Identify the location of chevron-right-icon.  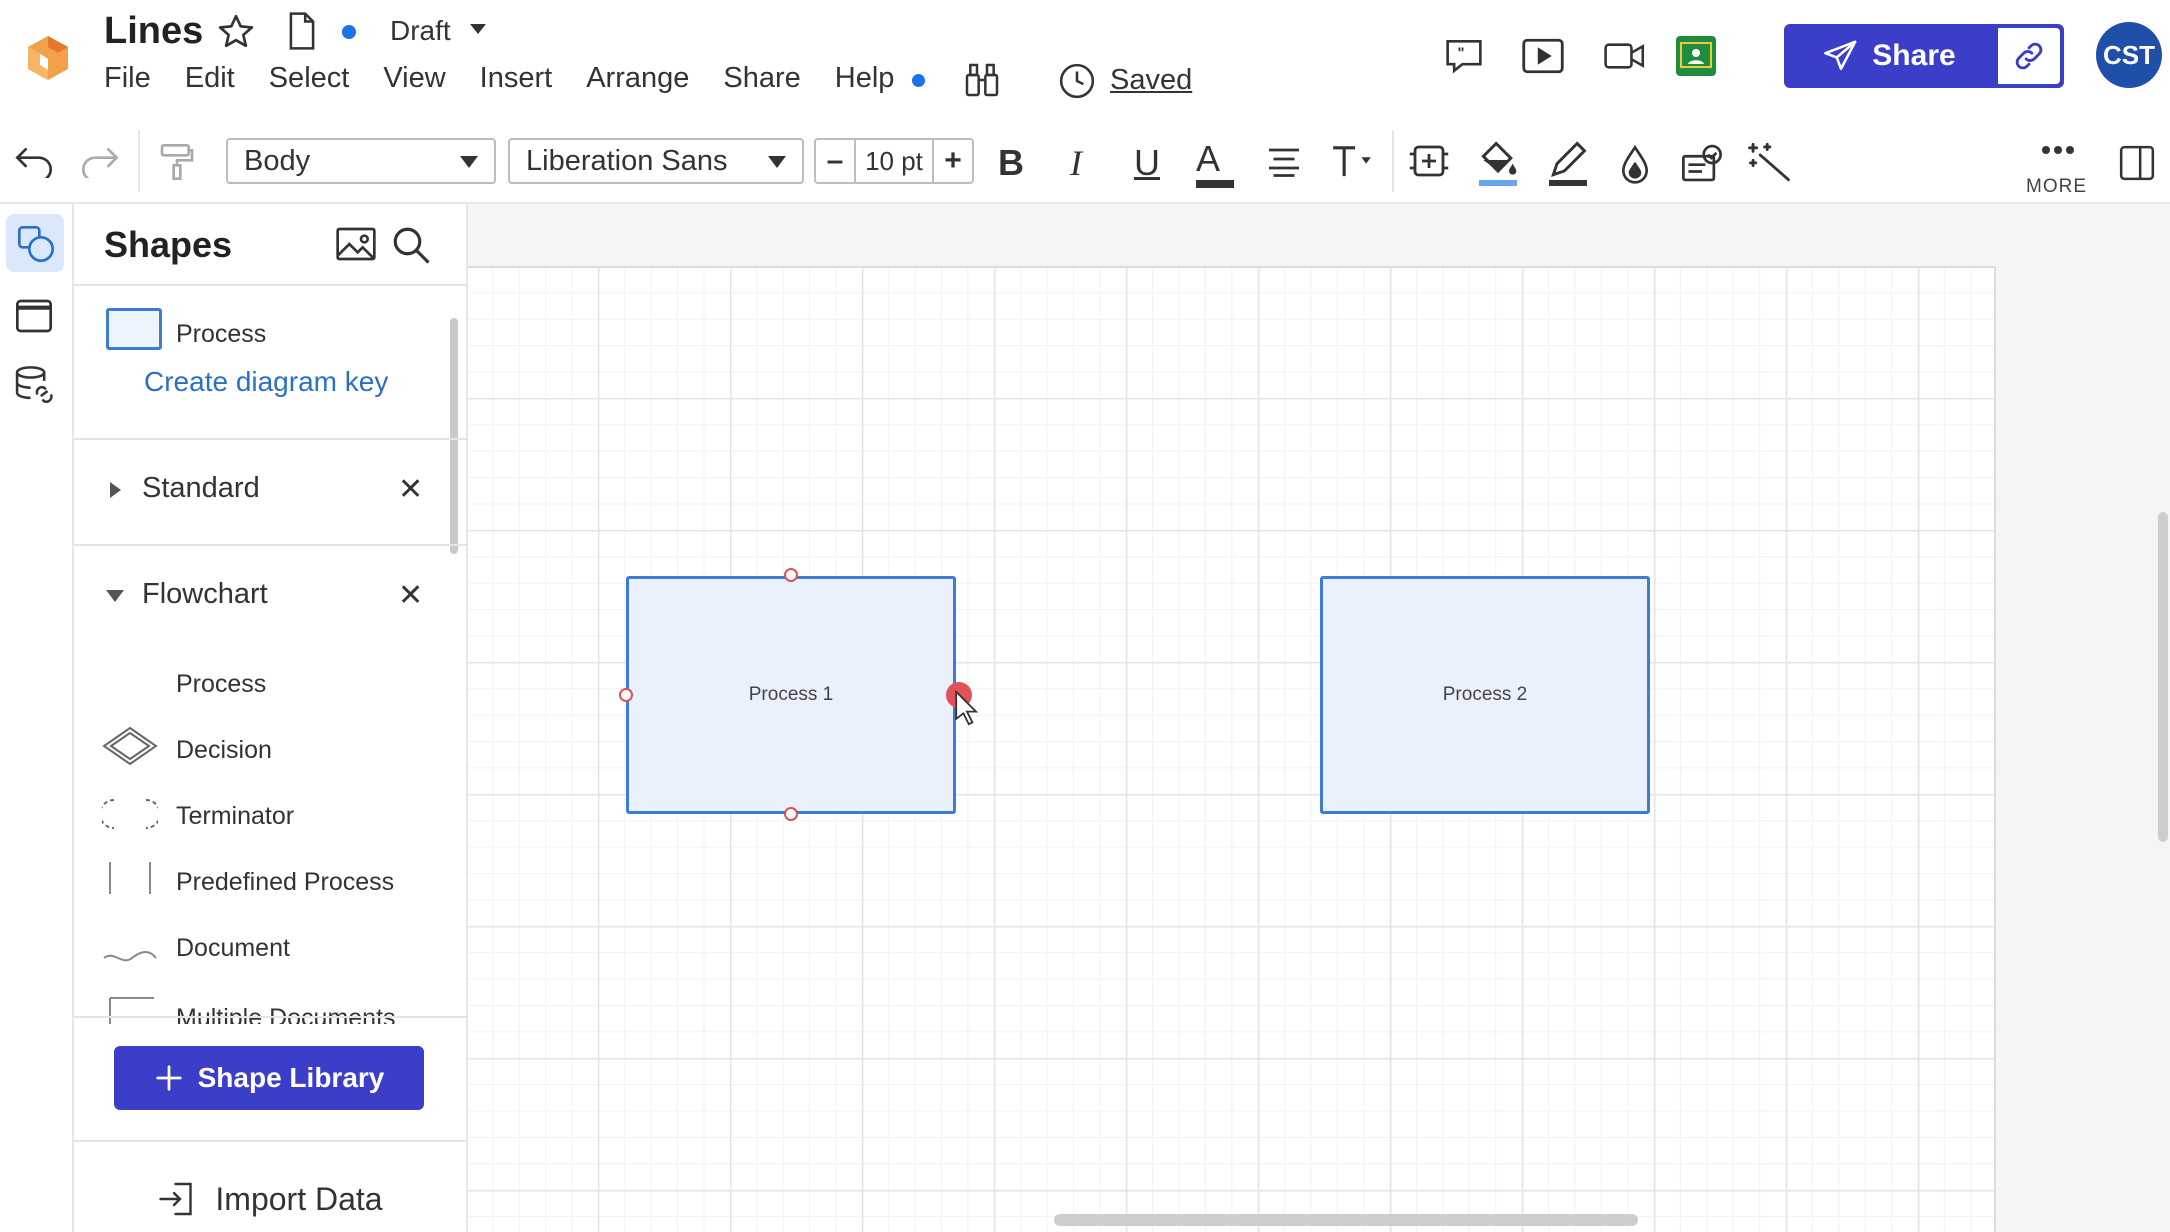
(115, 490).